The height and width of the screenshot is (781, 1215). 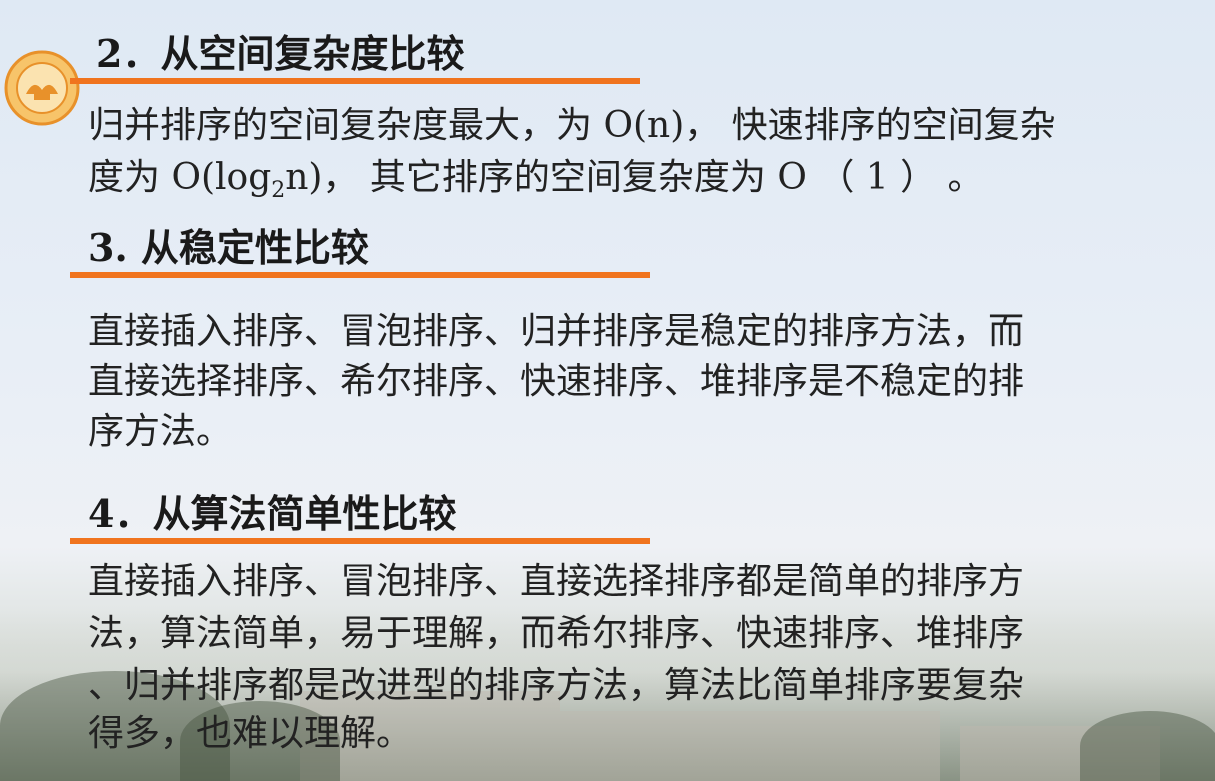 I want to click on tree-shape, so click(x=1147, y=746).